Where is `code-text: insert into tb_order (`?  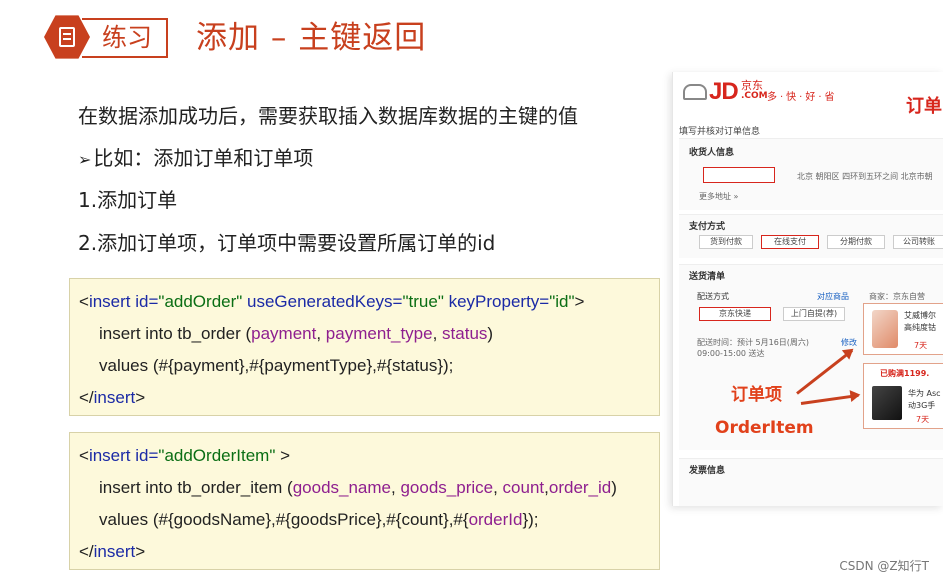 code-text: insert into tb_order ( is located at coordinates (175, 333).